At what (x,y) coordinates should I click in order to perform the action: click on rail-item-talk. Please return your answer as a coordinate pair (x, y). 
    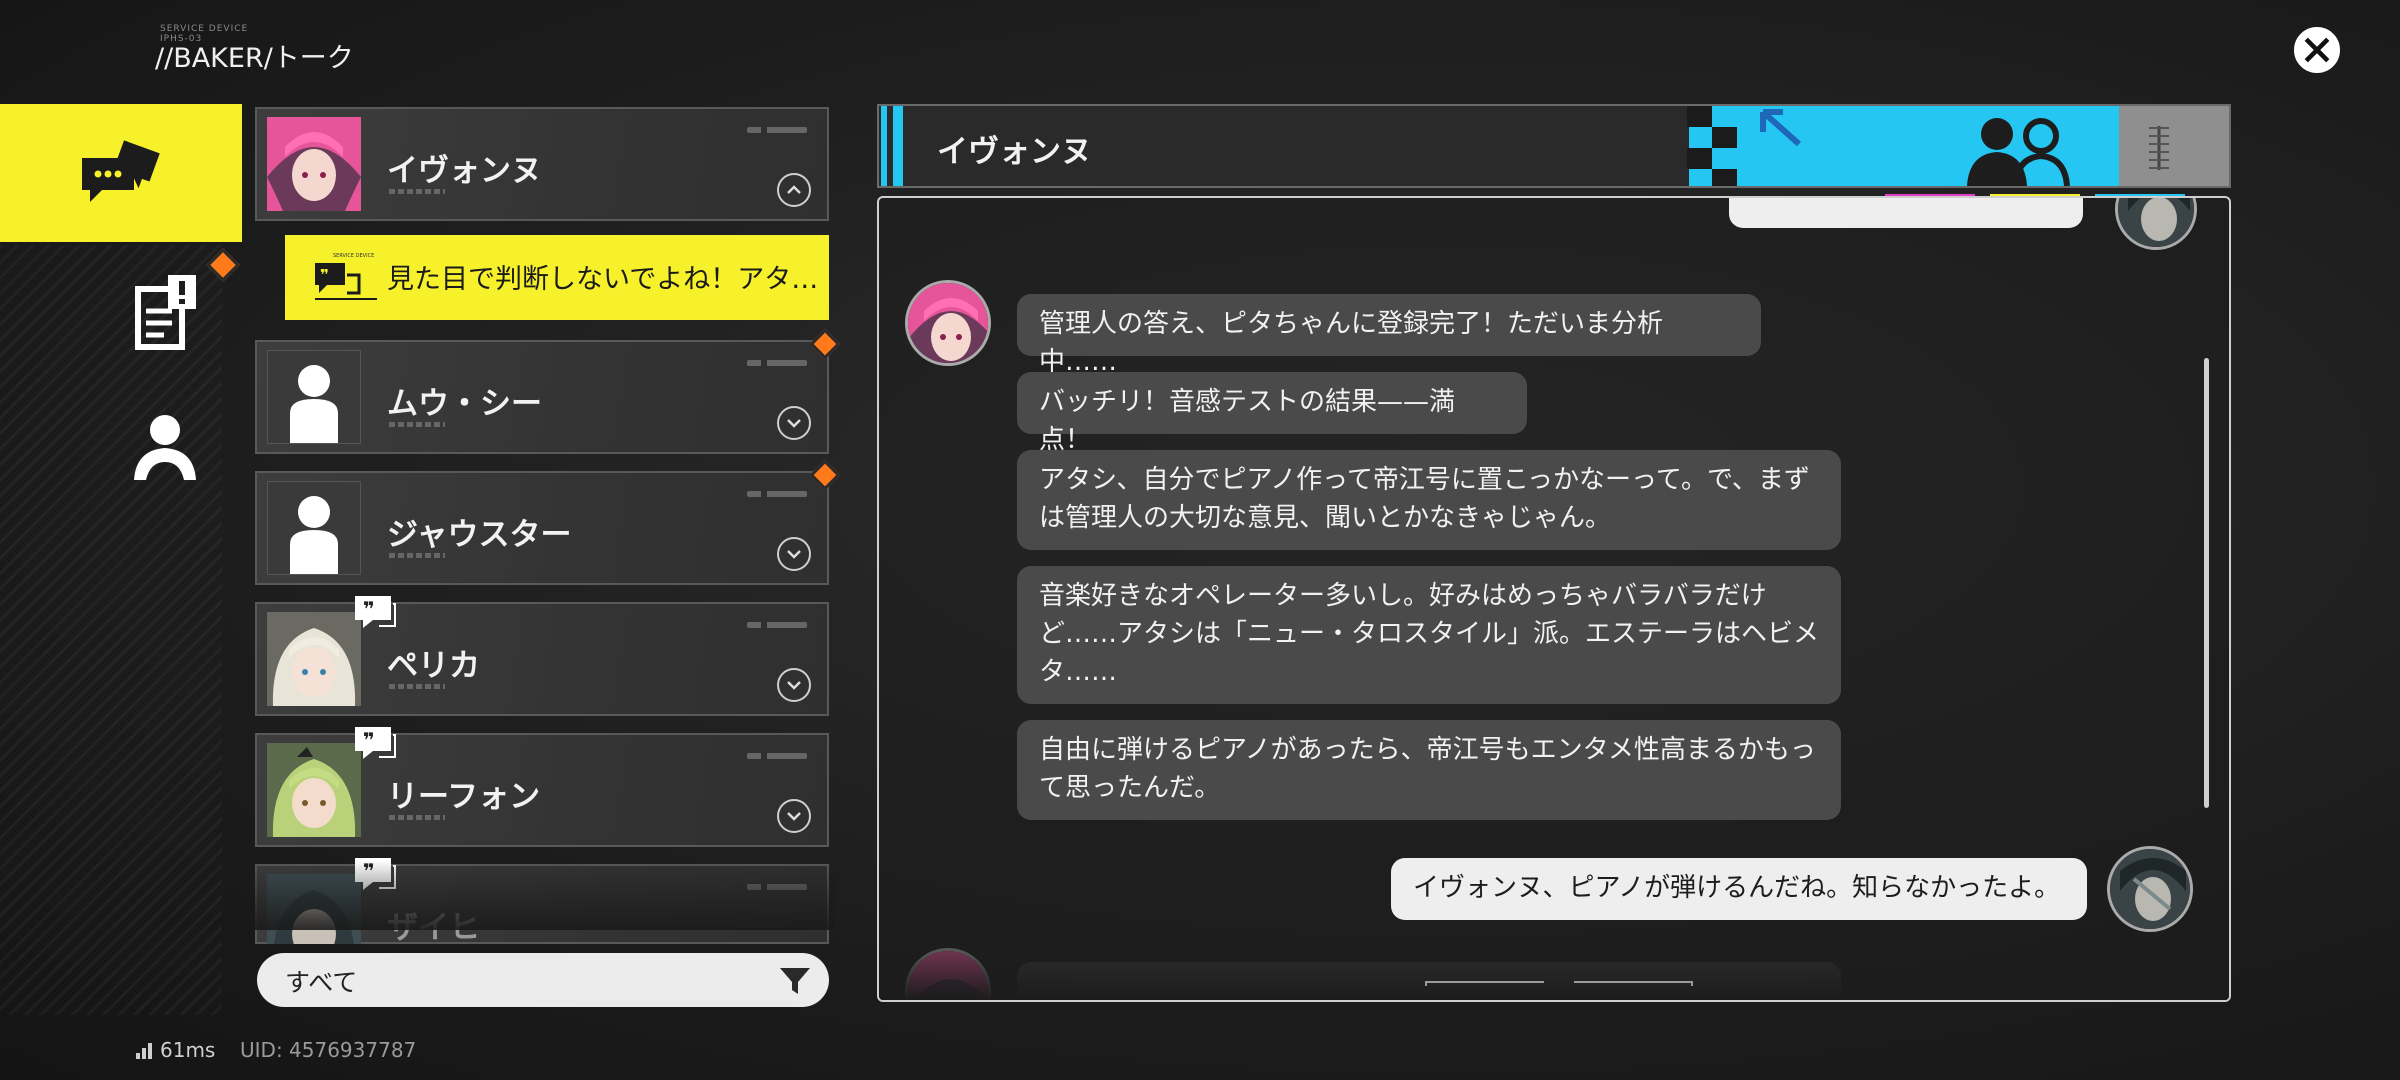
    Looking at the image, I should click on (121, 173).